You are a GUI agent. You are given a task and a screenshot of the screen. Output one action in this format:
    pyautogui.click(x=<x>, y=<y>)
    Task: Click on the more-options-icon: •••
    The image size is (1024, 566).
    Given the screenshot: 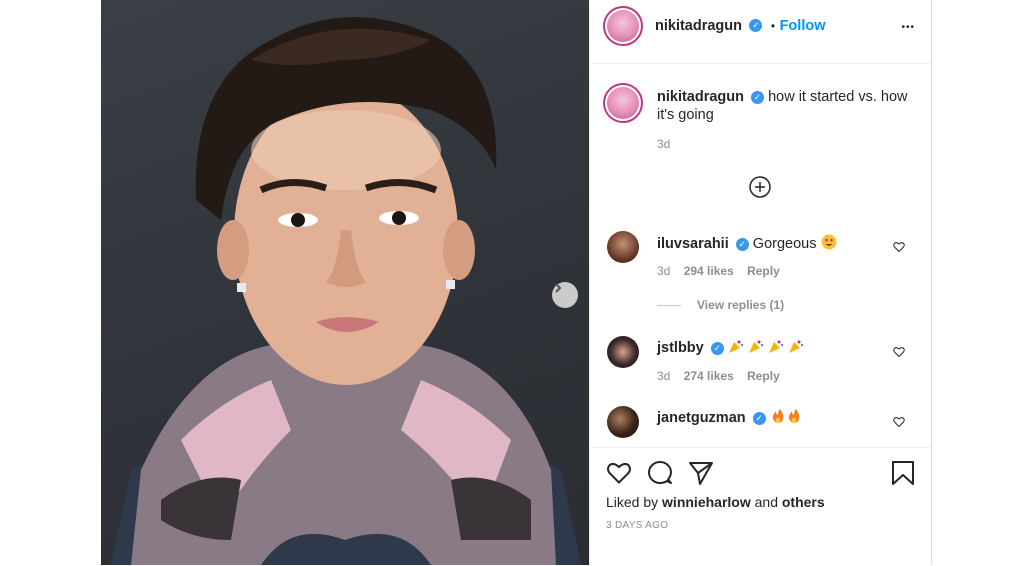 What is the action you would take?
    pyautogui.click(x=908, y=27)
    